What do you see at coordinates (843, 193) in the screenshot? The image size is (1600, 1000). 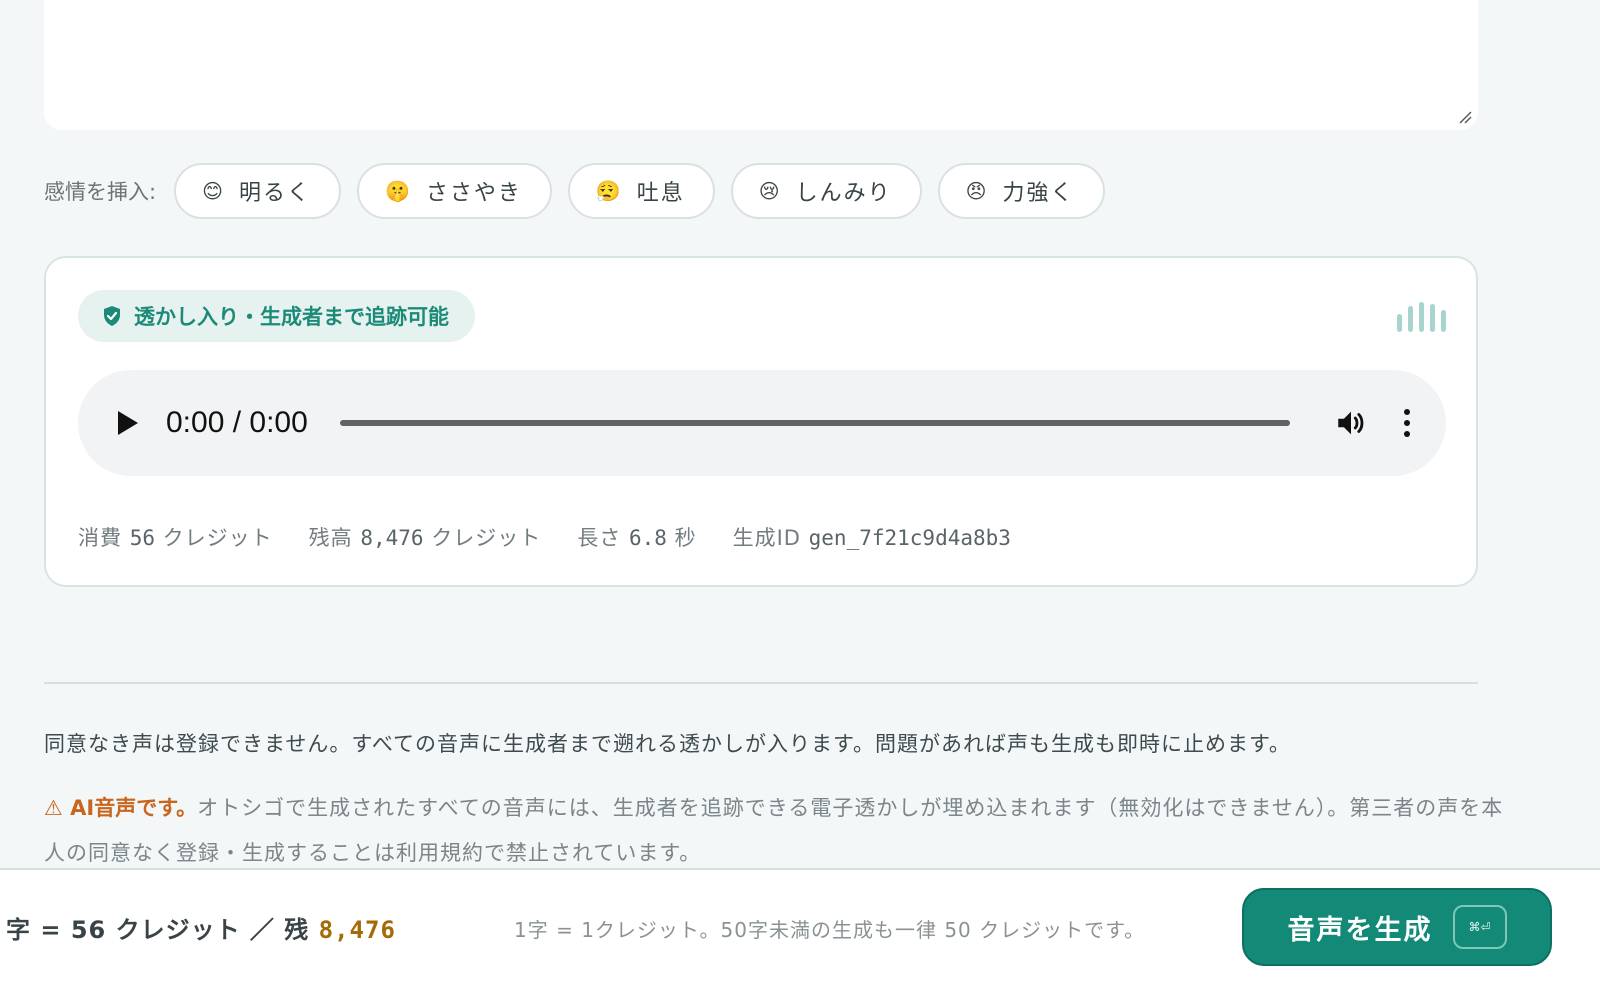 I see `emotion-chip-label: しんみり` at bounding box center [843, 193].